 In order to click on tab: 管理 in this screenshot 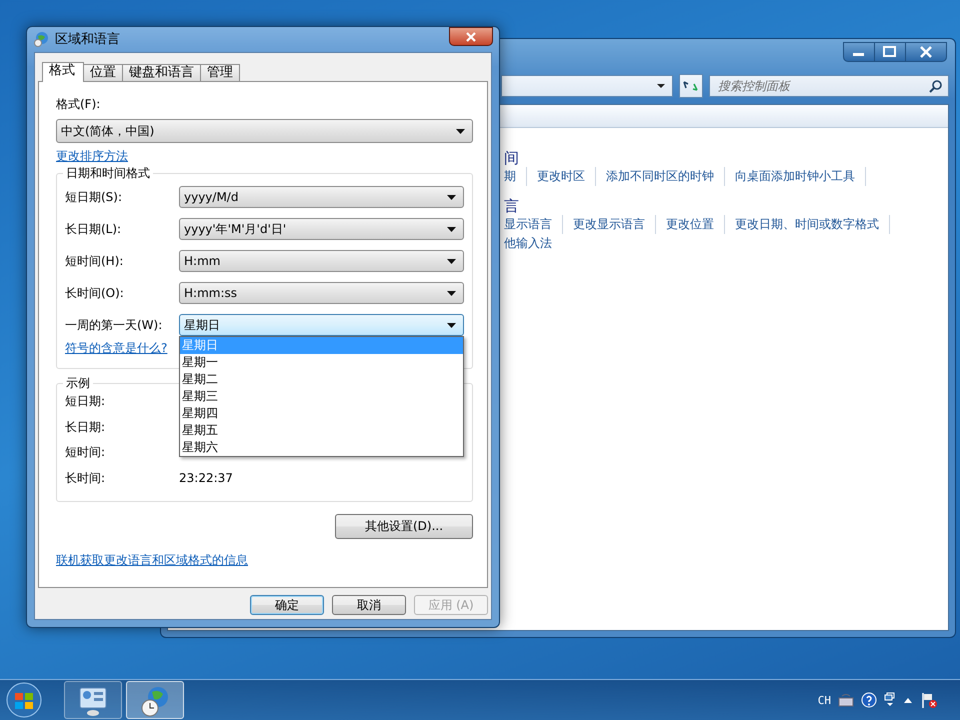, I will do `click(220, 72)`.